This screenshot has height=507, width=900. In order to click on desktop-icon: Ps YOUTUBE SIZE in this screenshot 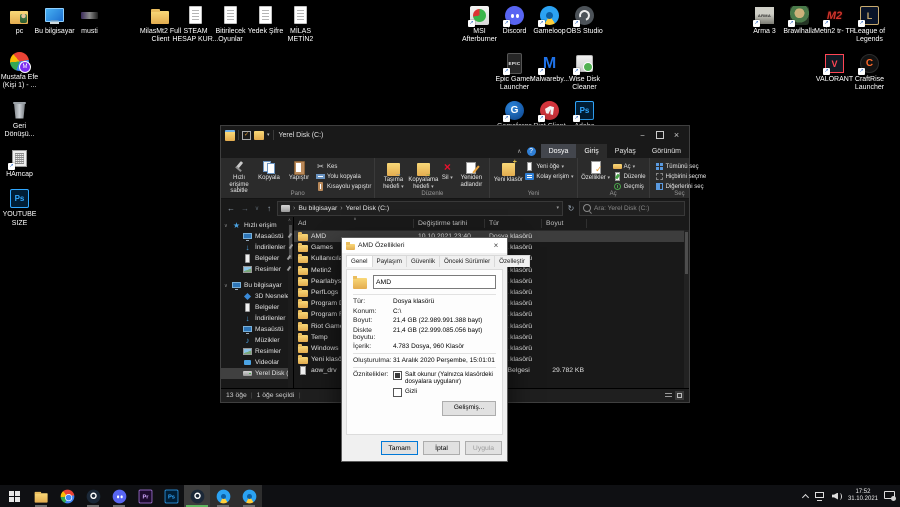, I will do `click(19, 207)`.